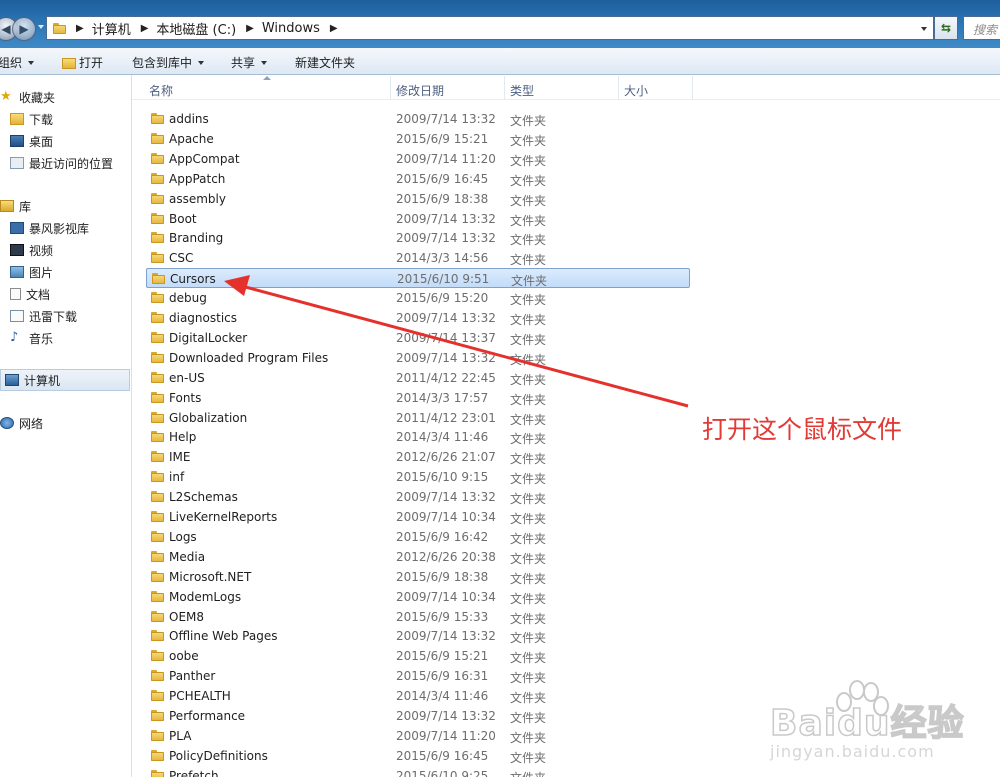 The width and height of the screenshot is (1000, 777). I want to click on breadcrumb-computer: 计算机, so click(111, 28).